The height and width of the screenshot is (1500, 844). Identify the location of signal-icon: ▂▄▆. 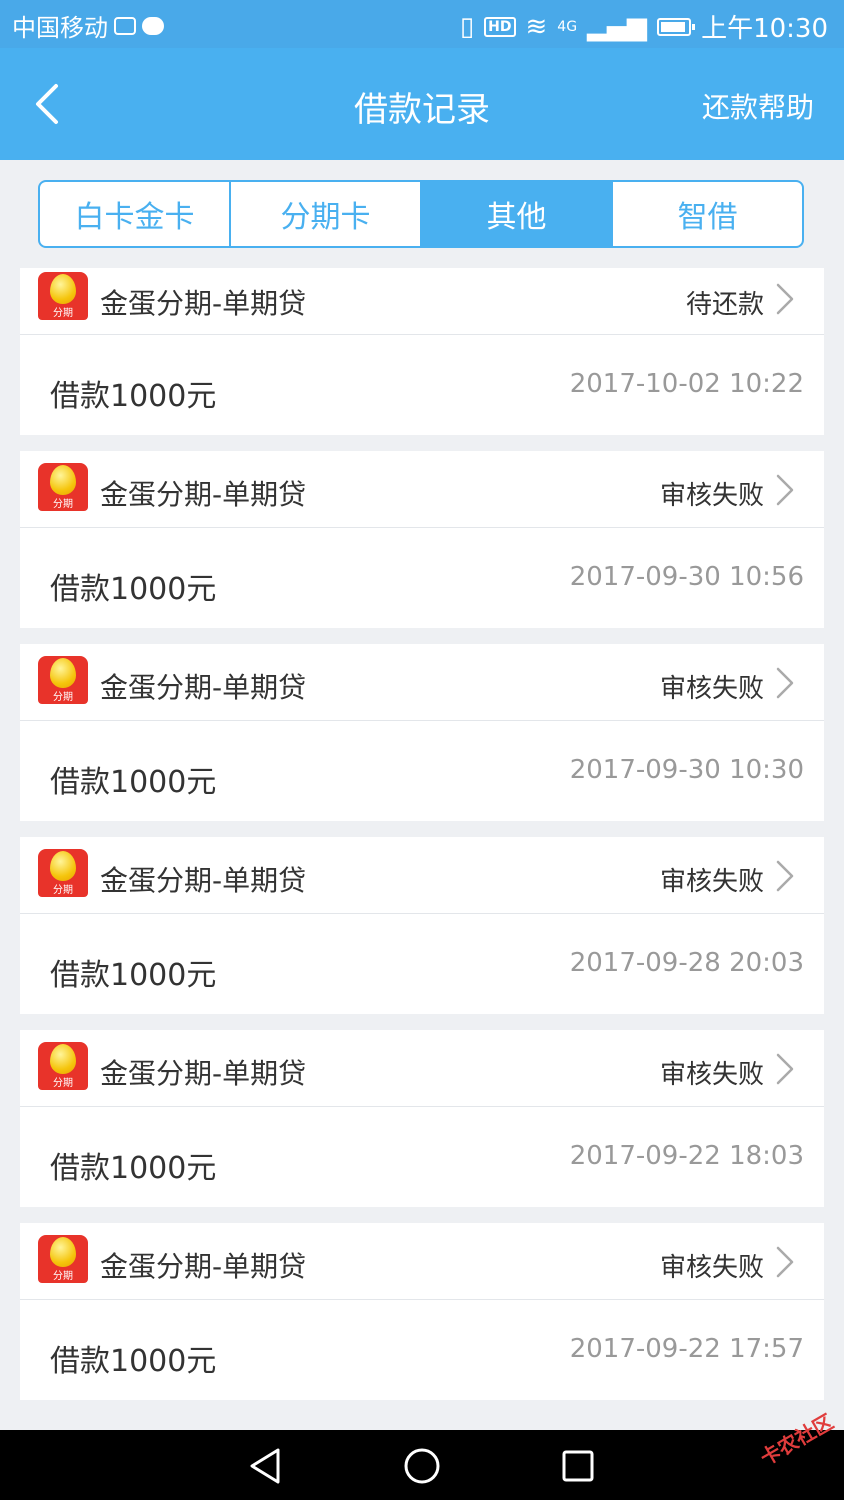
(617, 26).